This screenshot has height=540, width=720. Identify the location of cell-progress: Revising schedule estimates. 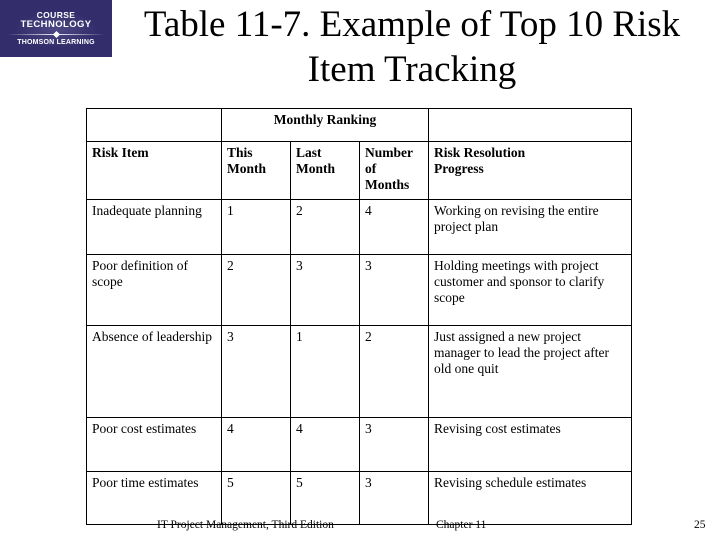
(530, 498).